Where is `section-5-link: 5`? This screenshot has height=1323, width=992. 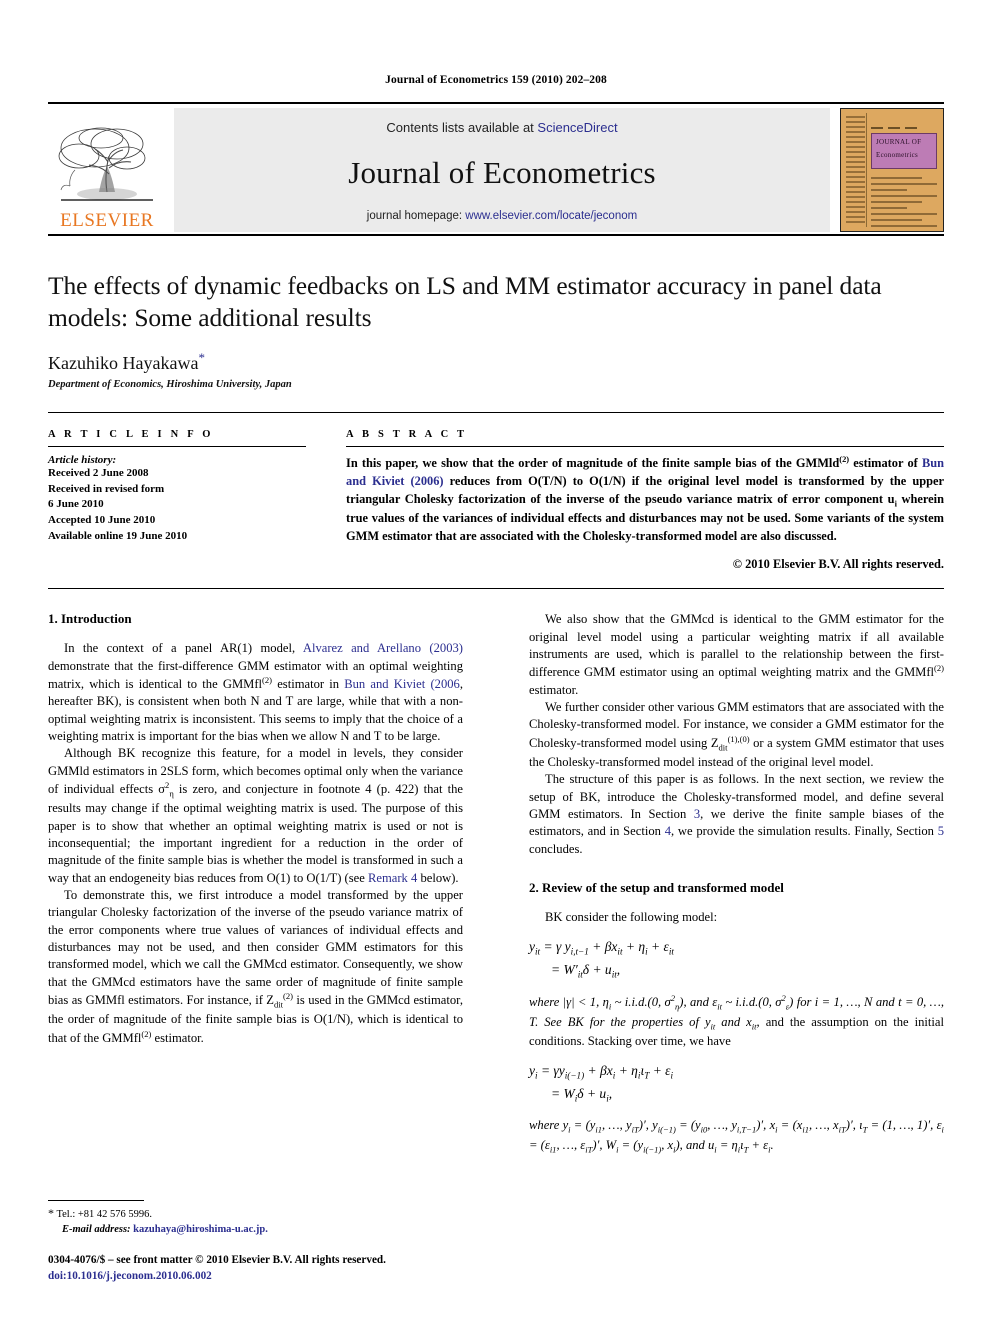
section-5-link: 5 is located at coordinates (941, 831).